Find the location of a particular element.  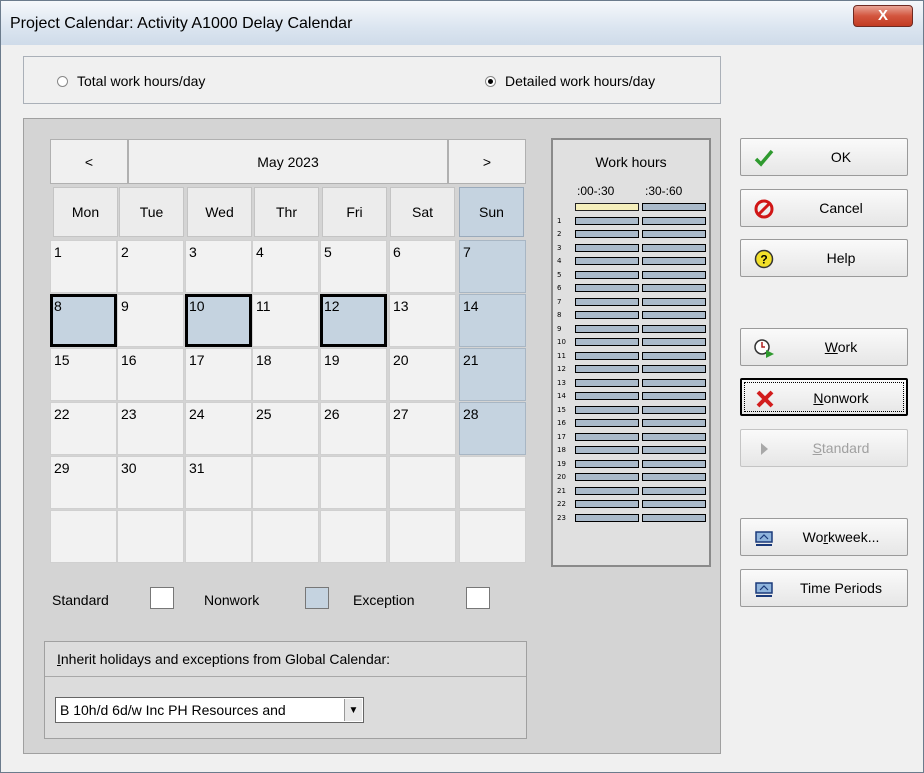

calendar-day-cell: 23 is located at coordinates (150, 428).